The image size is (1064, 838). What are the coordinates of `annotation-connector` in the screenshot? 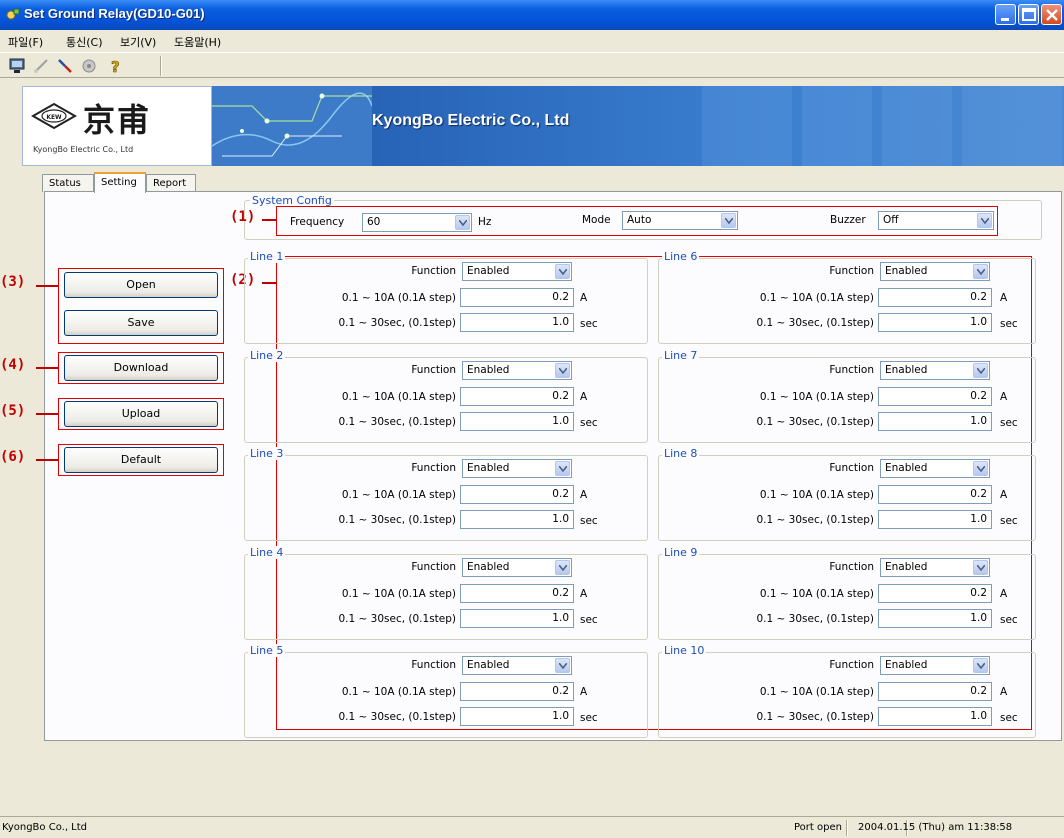 It's located at (47, 368).